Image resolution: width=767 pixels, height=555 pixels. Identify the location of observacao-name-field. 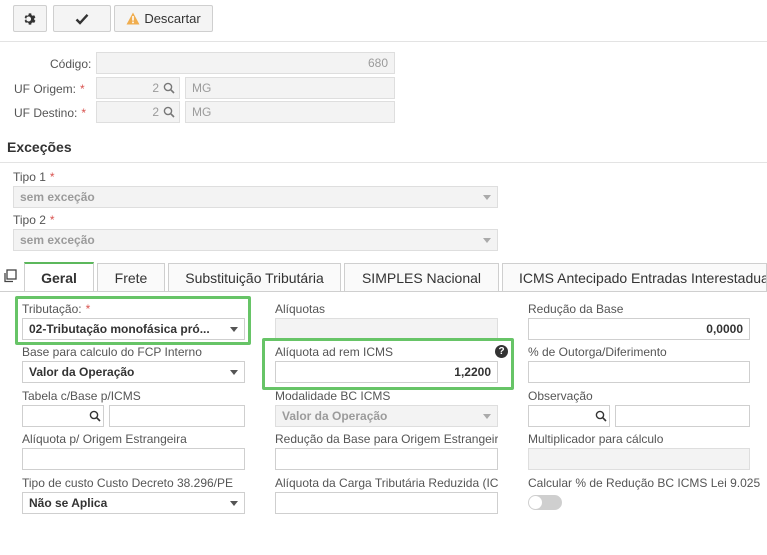
(682, 416).